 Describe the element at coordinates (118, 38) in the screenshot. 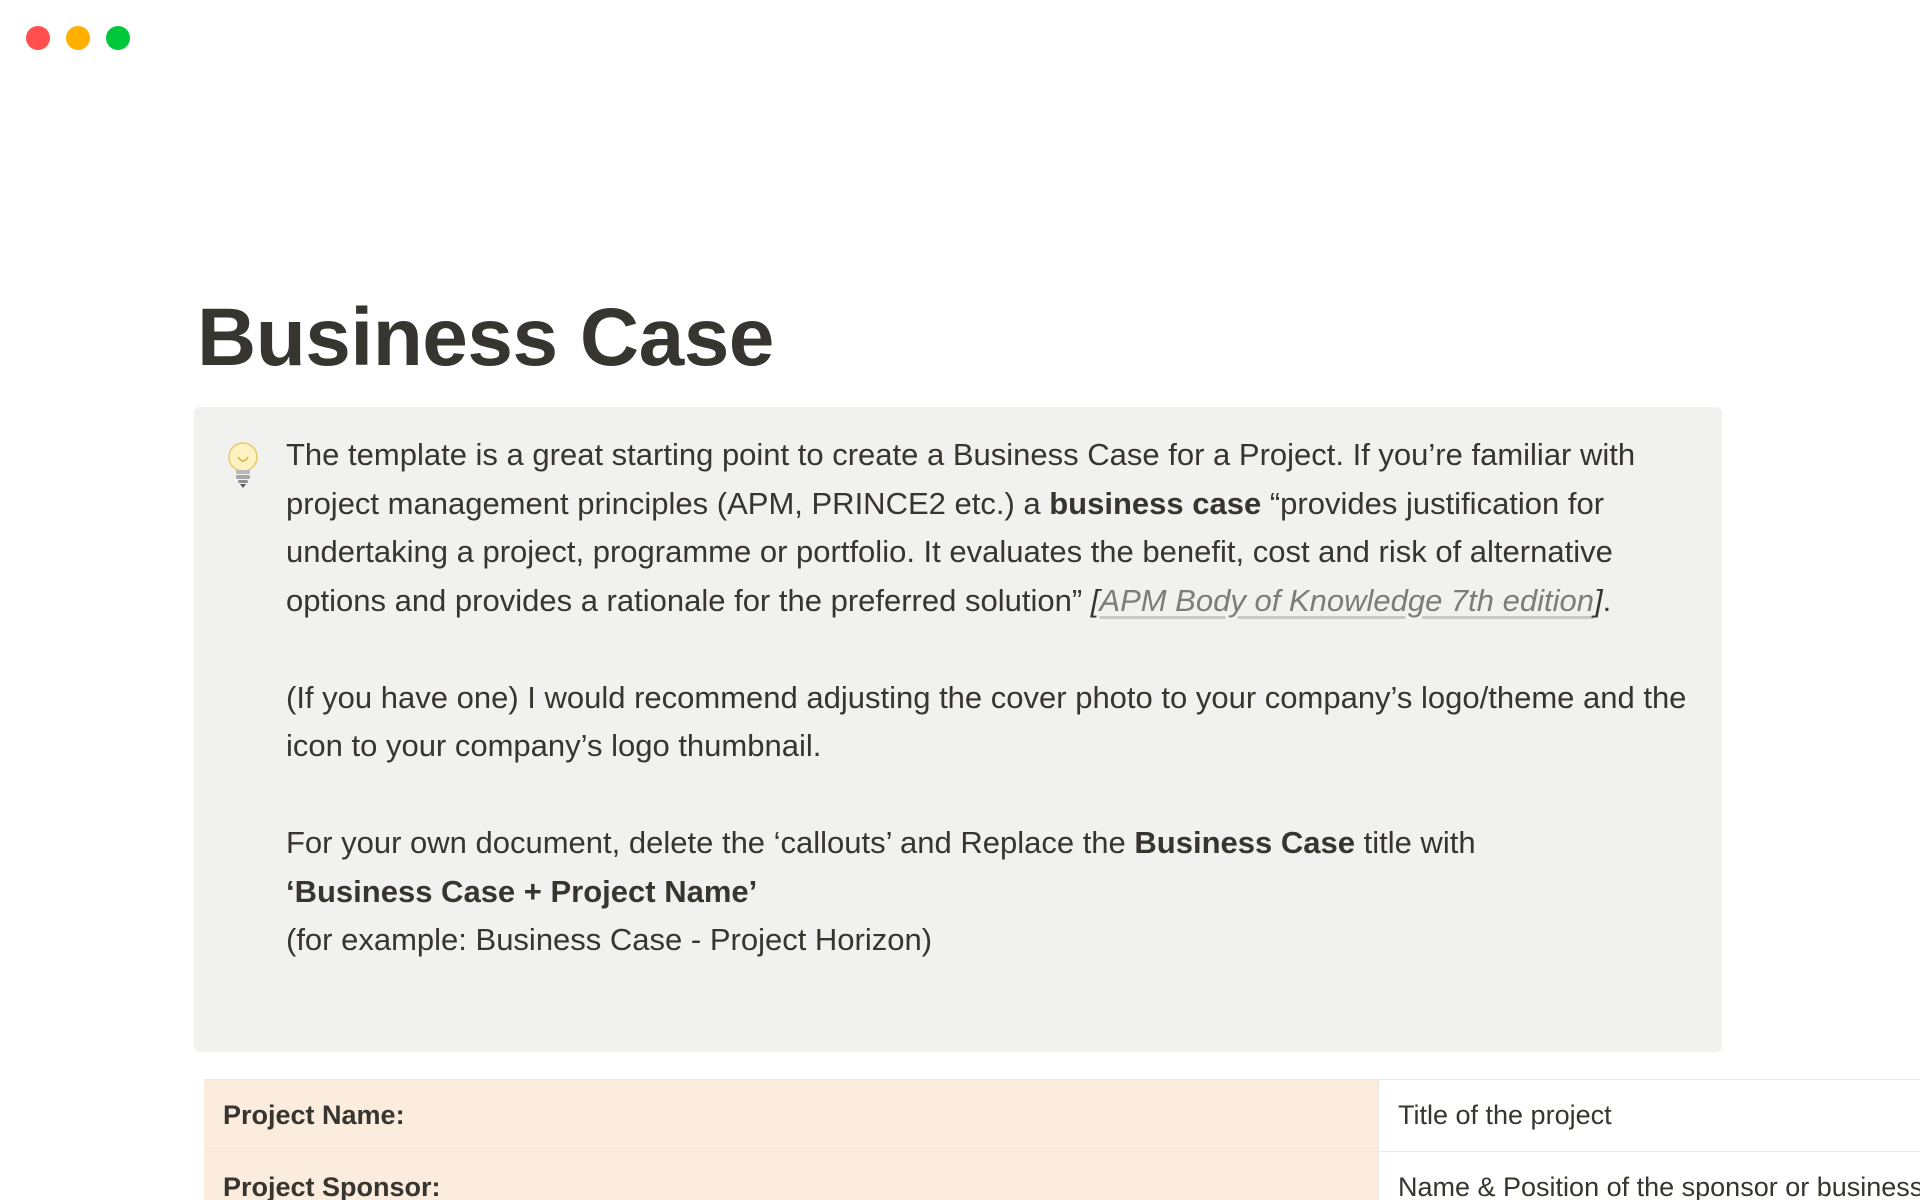

I see `zoom-window-button` at that location.